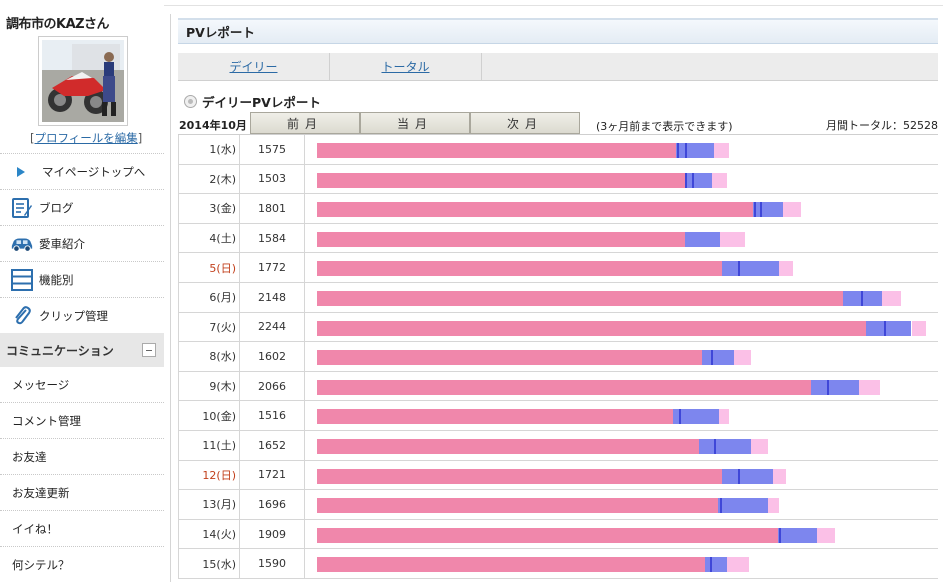 The width and height of the screenshot is (943, 582). I want to click on sidebar-item-comment-management: コメント管理, so click(82, 421).